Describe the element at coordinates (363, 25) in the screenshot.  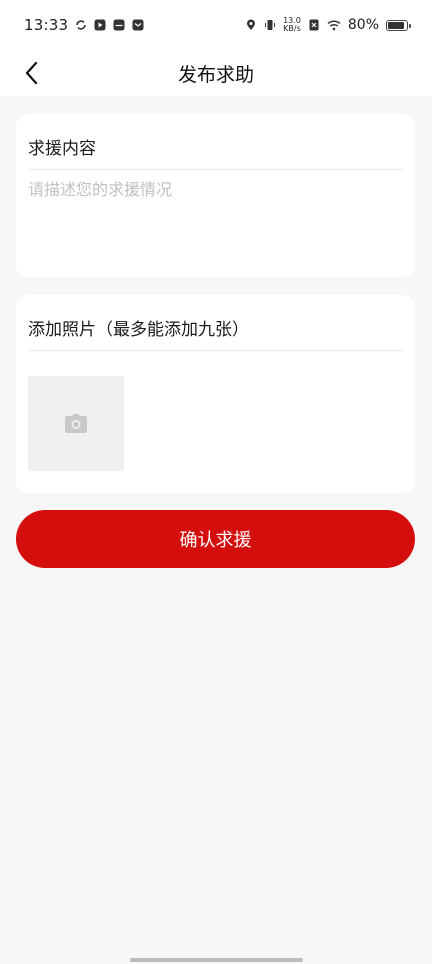
I see `battery-percent: 80%` at that location.